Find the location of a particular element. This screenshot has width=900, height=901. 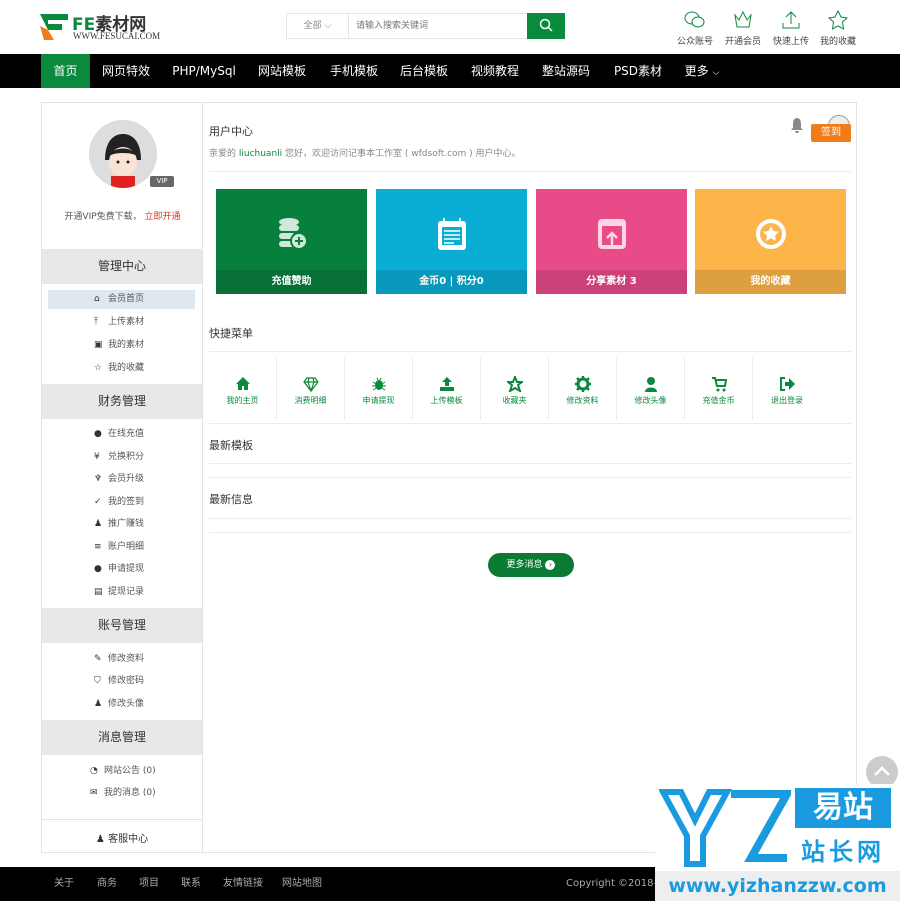

sign-in-button: 签到 is located at coordinates (831, 133).